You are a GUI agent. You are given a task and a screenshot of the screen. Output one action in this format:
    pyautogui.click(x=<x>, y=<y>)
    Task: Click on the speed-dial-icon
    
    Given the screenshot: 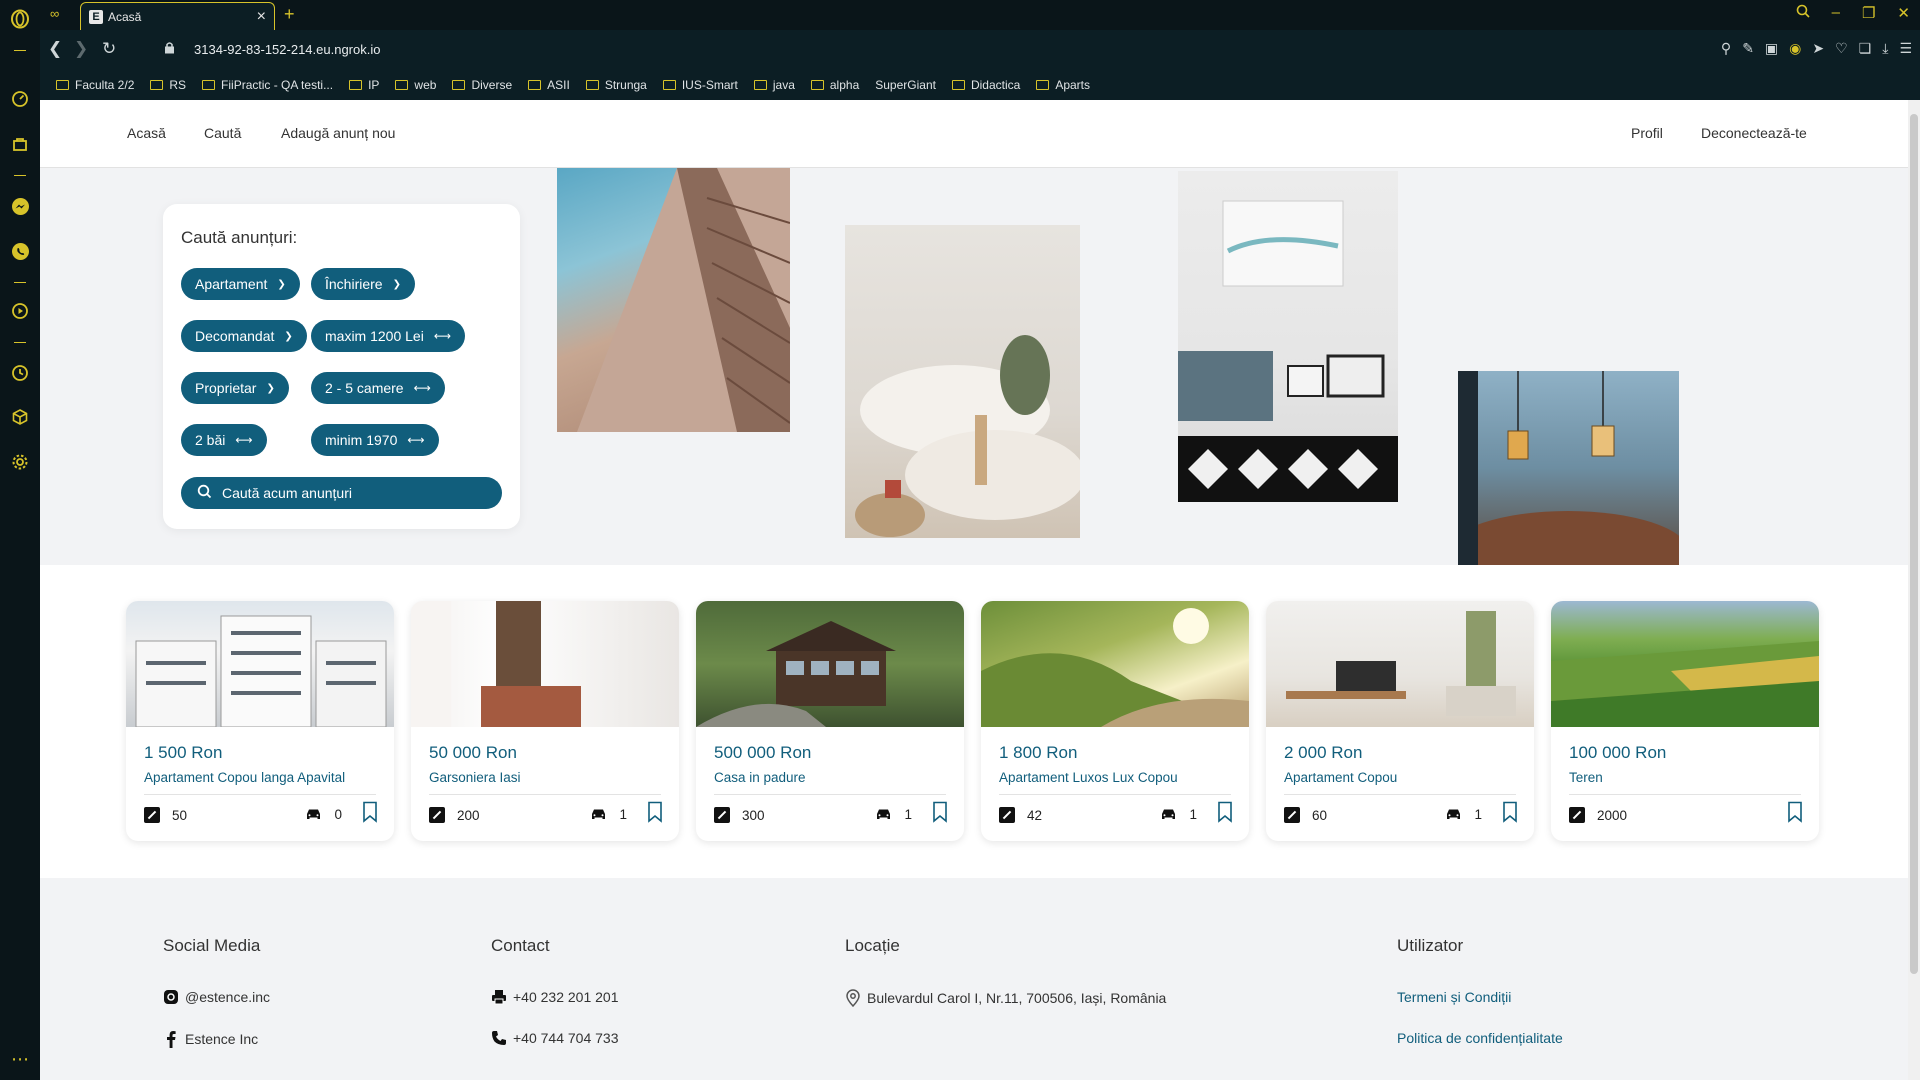 What is the action you would take?
    pyautogui.click(x=20, y=99)
    